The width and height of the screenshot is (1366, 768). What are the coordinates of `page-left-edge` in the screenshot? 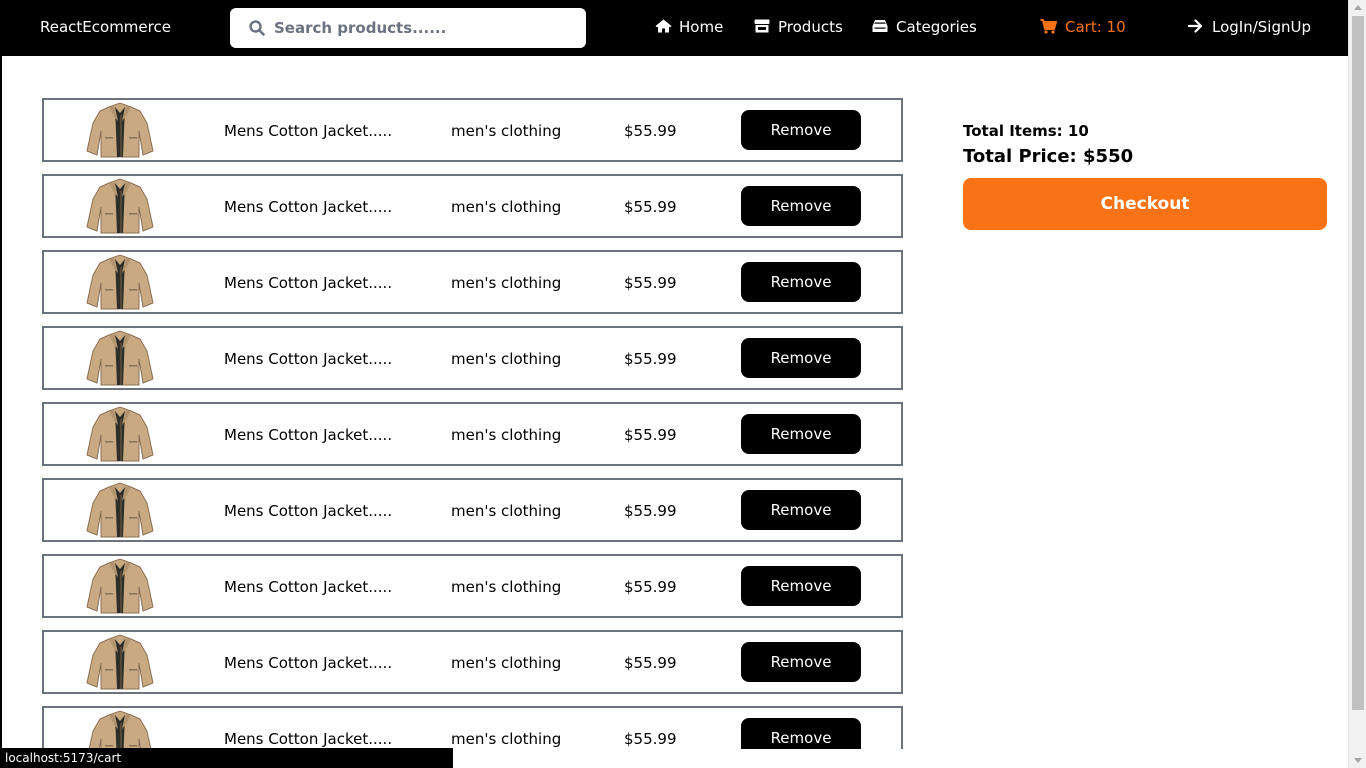 It's located at (1, 412).